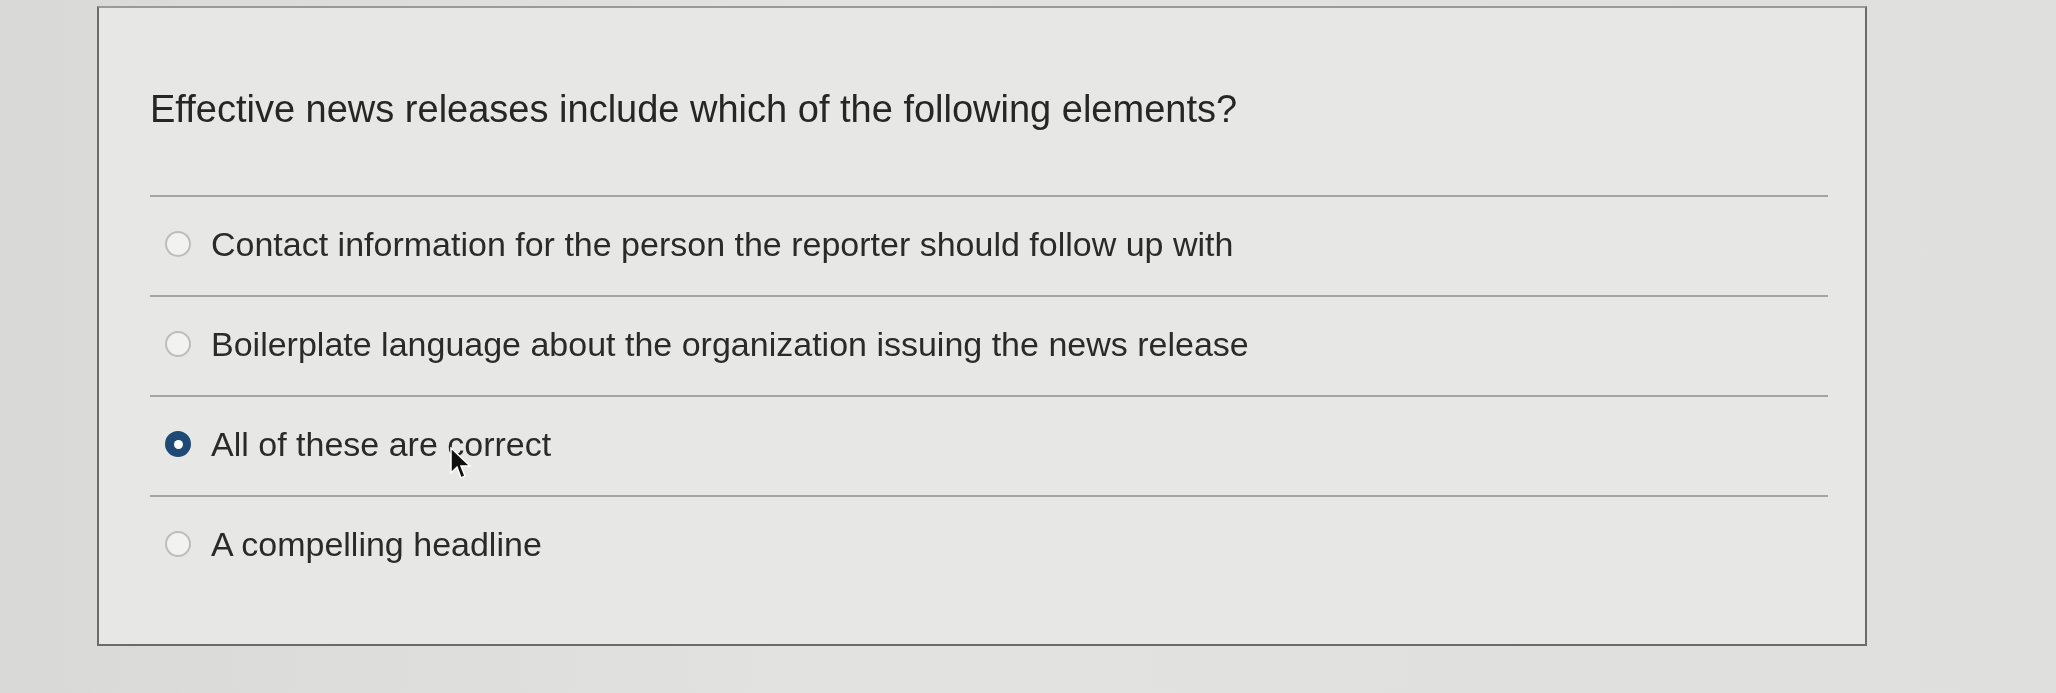 This screenshot has width=2056, height=693. What do you see at coordinates (381, 444) in the screenshot?
I see `option-label: All of these are correct` at bounding box center [381, 444].